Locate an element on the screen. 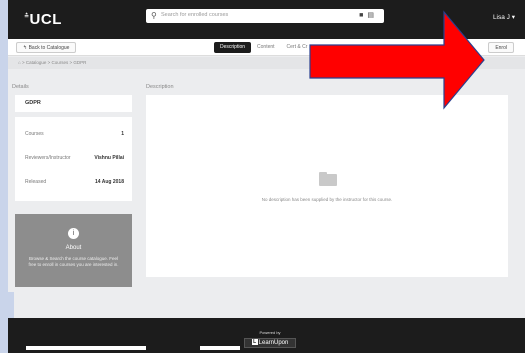 The image size is (525, 353). tab-content: Content is located at coordinates (266, 47).